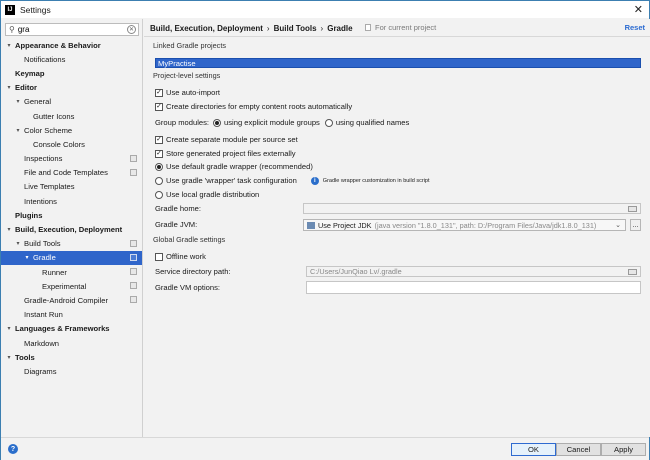 The height and width of the screenshot is (460, 650). I want to click on service-dir-field: C:/Users/JunQiao Lv/.gradle, so click(473, 271).